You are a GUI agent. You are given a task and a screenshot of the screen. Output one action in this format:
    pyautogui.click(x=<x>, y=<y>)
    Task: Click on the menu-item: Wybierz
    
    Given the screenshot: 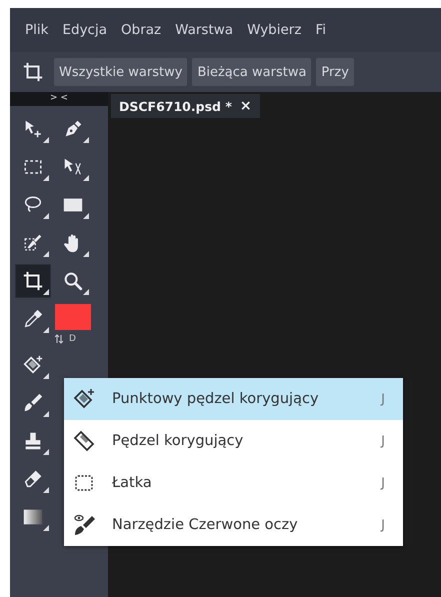 What is the action you would take?
    pyautogui.click(x=274, y=30)
    